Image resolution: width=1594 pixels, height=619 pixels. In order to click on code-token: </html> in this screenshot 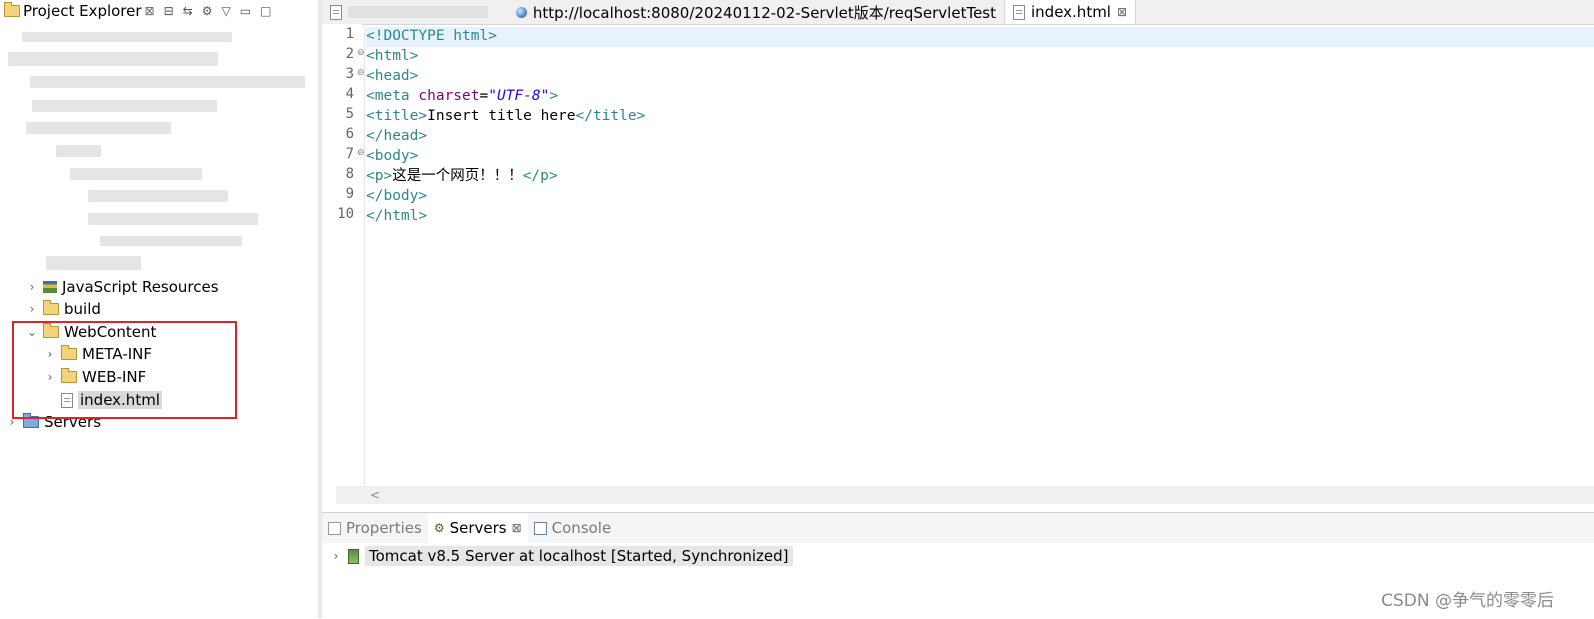, I will do `click(397, 216)`.